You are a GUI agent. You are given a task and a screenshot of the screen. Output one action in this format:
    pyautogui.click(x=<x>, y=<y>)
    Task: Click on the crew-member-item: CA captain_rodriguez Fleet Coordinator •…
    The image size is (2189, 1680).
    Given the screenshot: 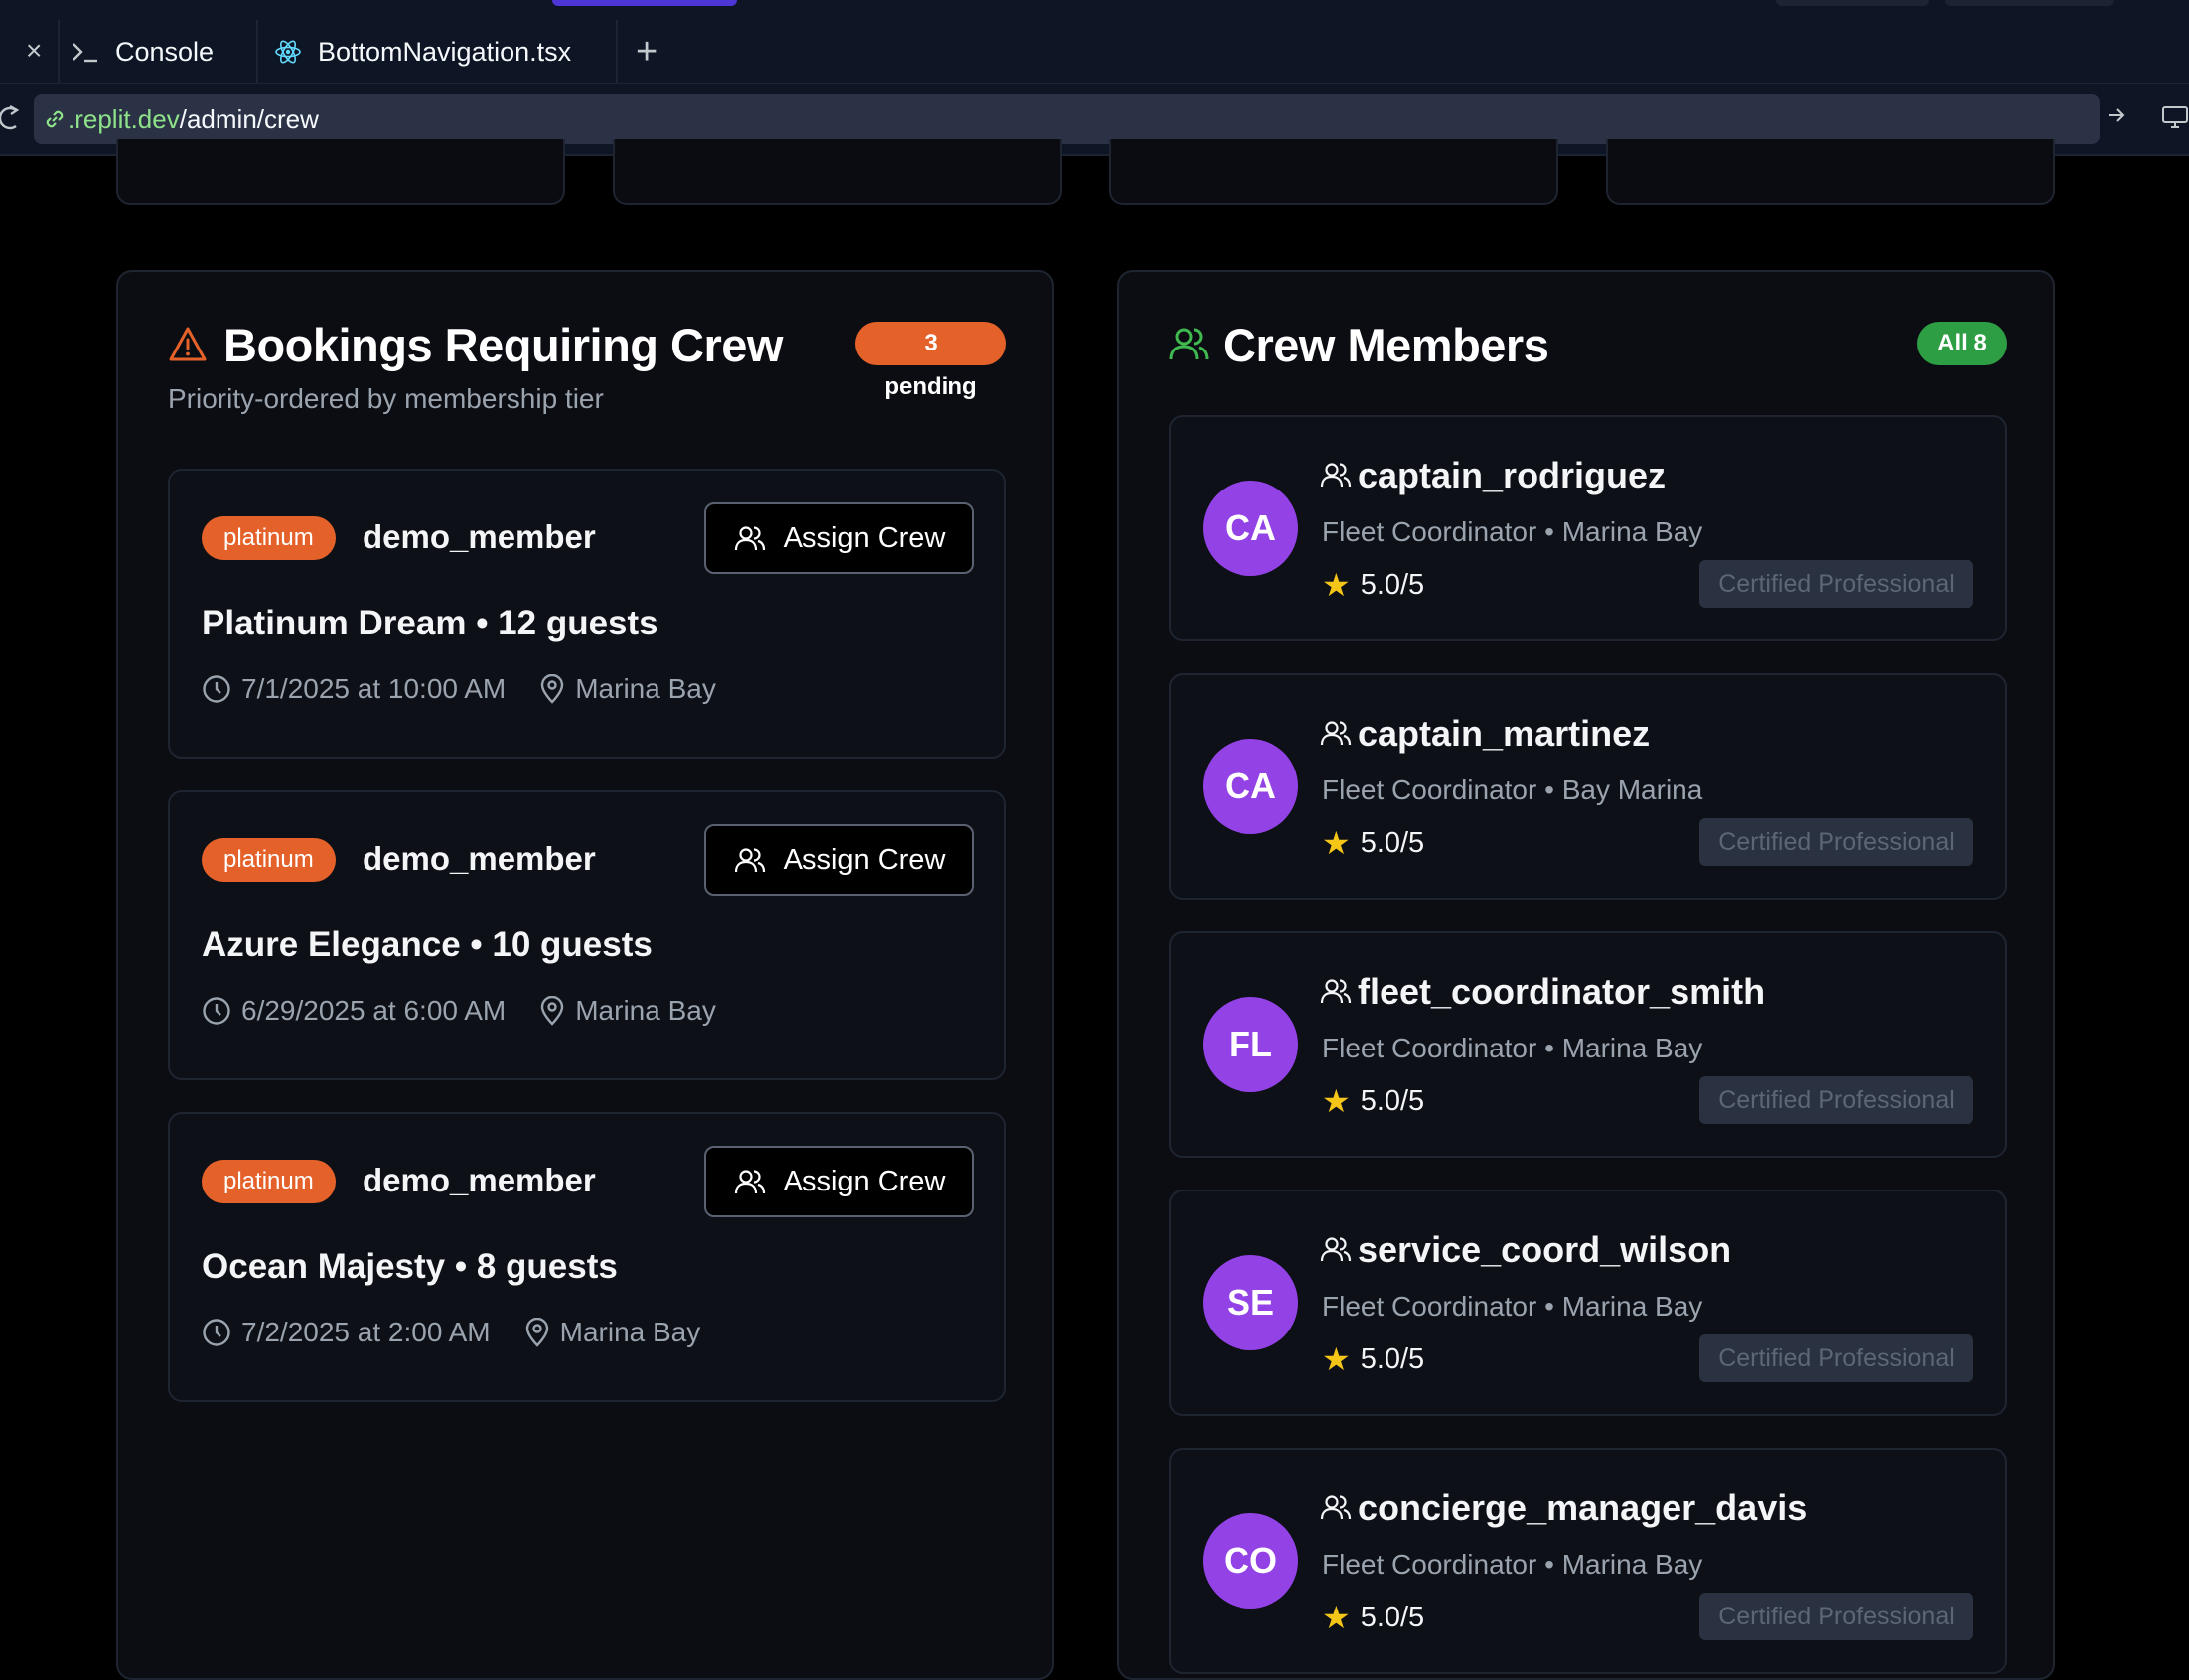 What is the action you would take?
    pyautogui.click(x=1588, y=528)
    